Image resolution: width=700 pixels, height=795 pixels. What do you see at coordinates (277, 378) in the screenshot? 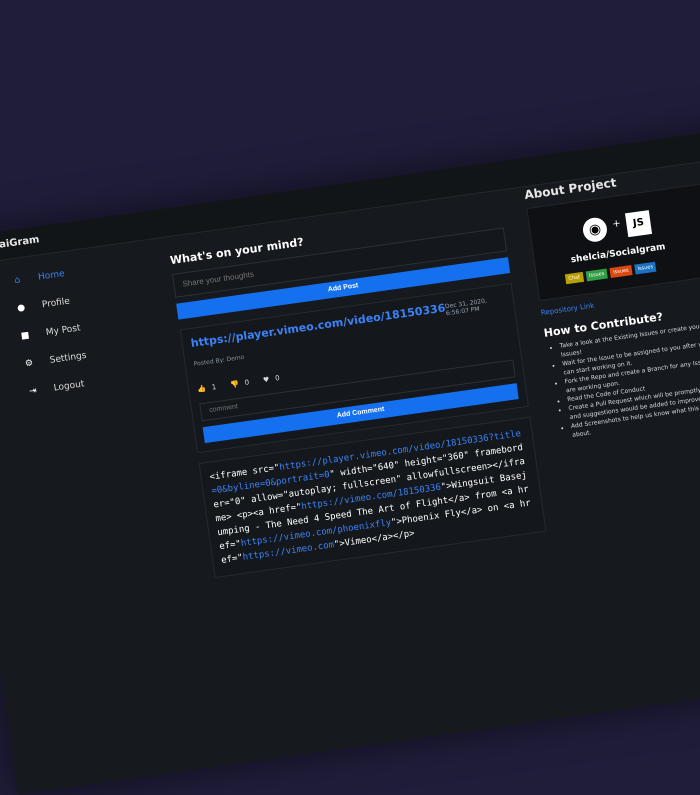
I see `heart-count: 0` at bounding box center [277, 378].